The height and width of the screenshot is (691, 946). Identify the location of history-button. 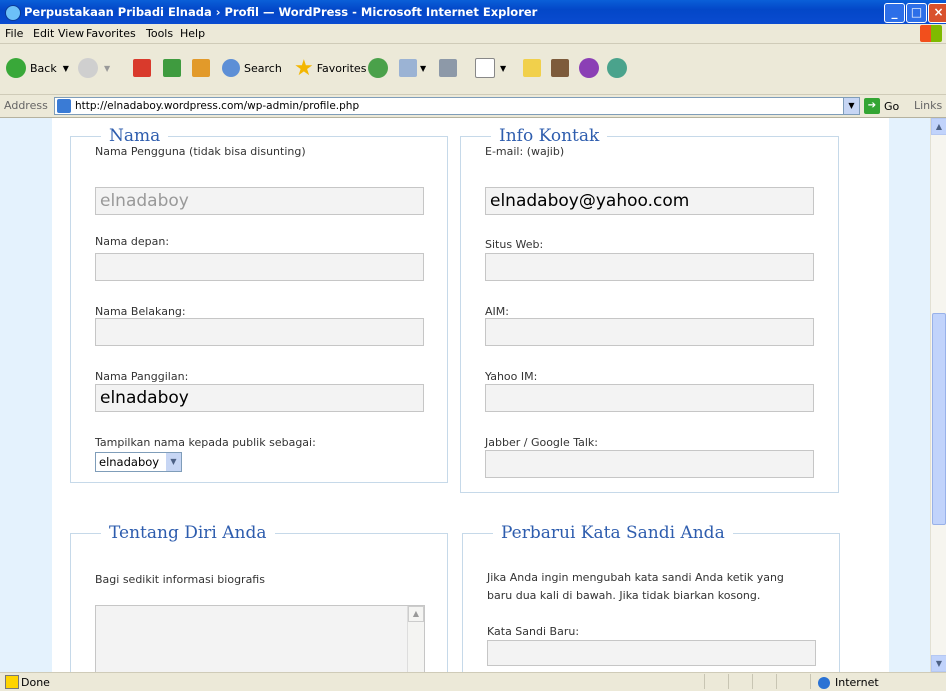
(378, 68).